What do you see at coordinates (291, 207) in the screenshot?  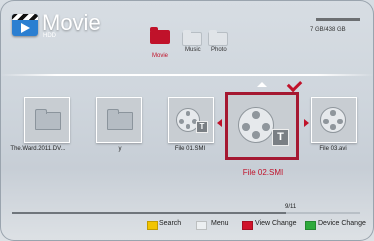 I see `page-counter: 9/11` at bounding box center [291, 207].